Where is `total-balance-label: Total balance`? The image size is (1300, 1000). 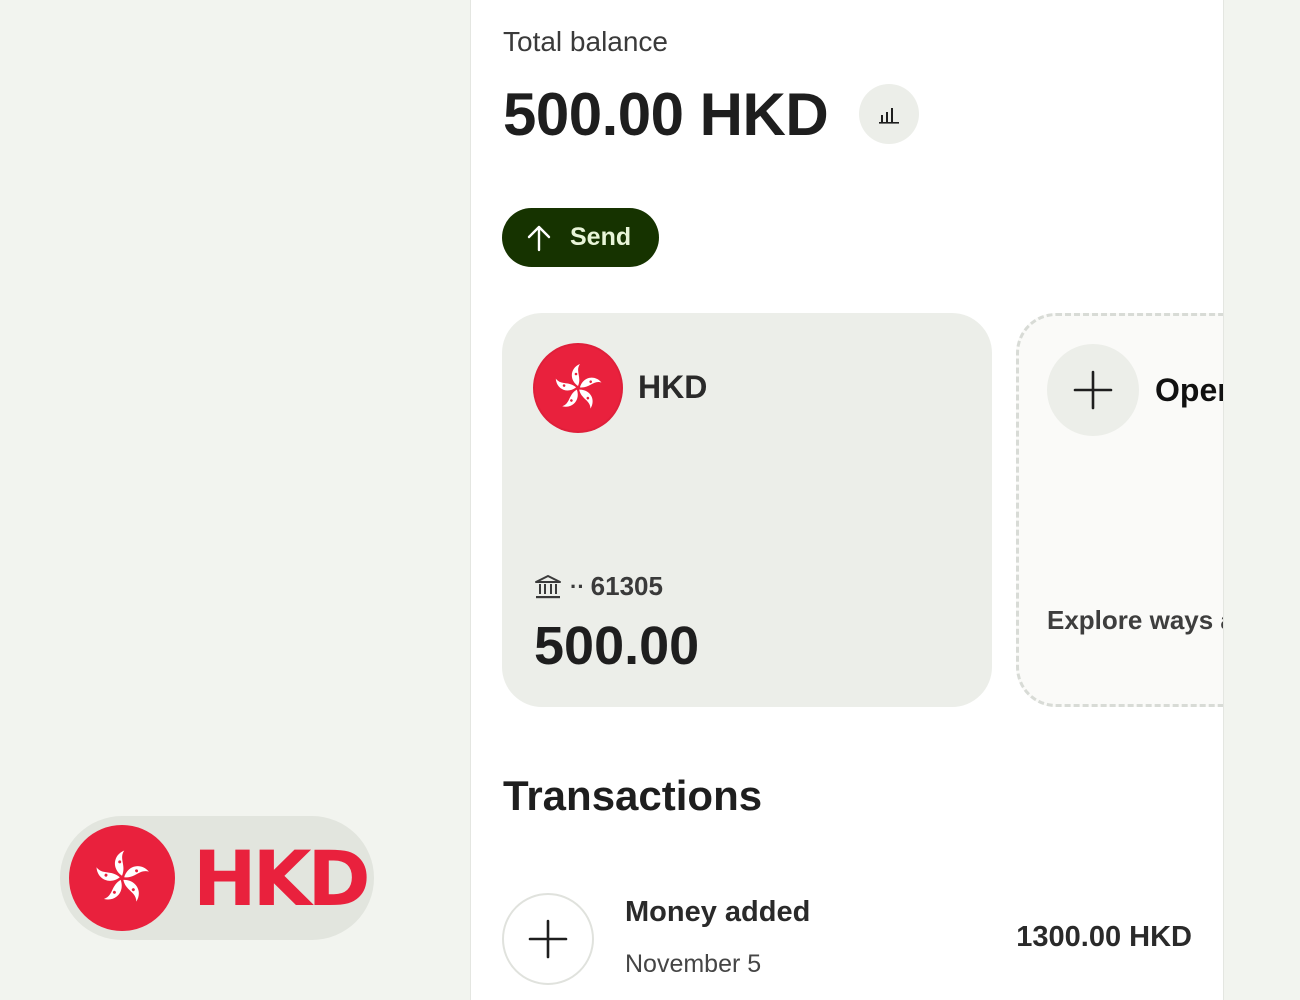 total-balance-label: Total balance is located at coordinates (586, 41).